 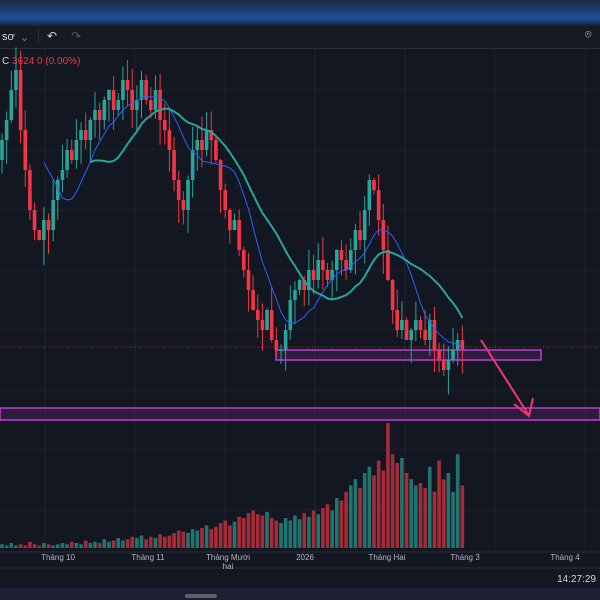 I want to click on x-tick-label: 2026, so click(x=305, y=557).